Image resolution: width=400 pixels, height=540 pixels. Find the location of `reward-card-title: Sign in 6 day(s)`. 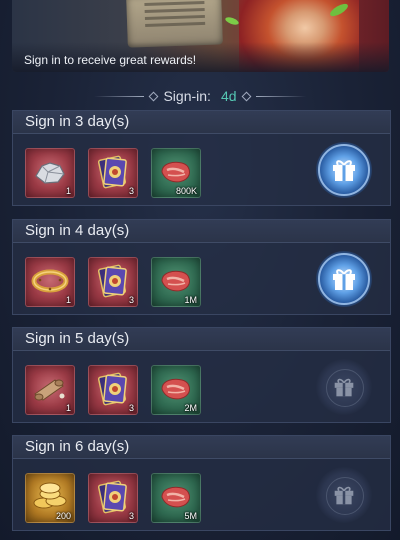

reward-card-title: Sign in 6 day(s) is located at coordinates (201, 447).